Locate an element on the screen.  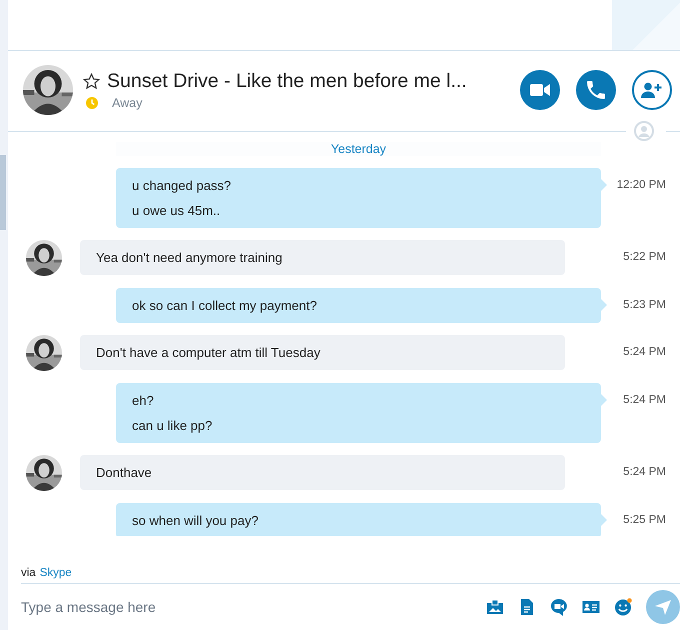
send-icon is located at coordinates (663, 607).